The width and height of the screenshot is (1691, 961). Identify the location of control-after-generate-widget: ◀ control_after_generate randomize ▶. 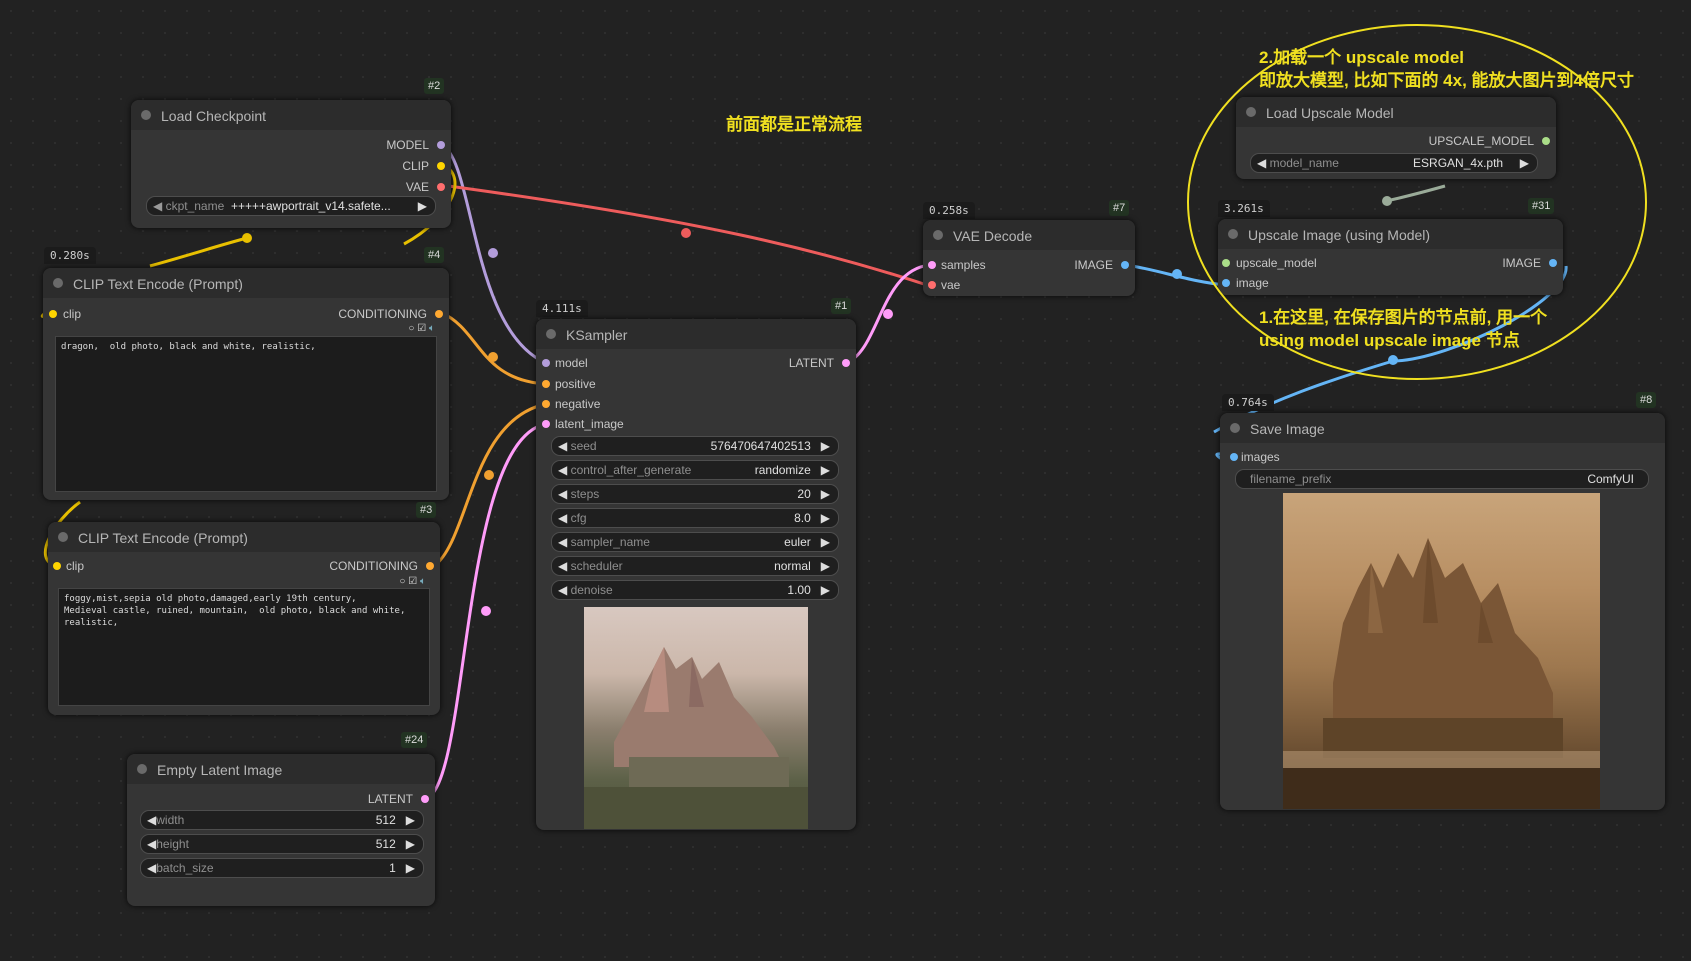
(695, 470).